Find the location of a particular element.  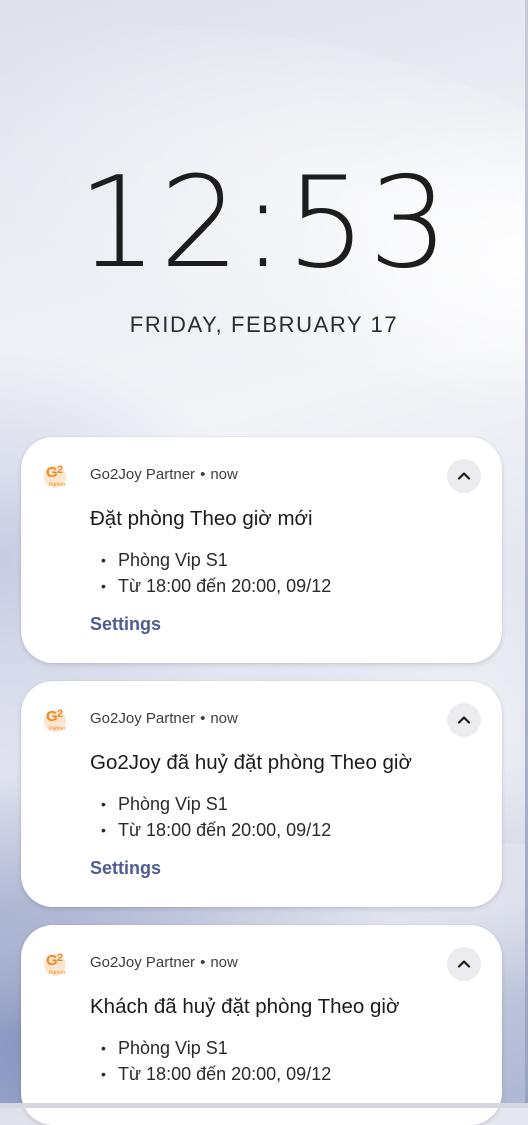

notification-title: Khách đã huỷ đặt phòng Theo giờ is located at coordinates (245, 1006).